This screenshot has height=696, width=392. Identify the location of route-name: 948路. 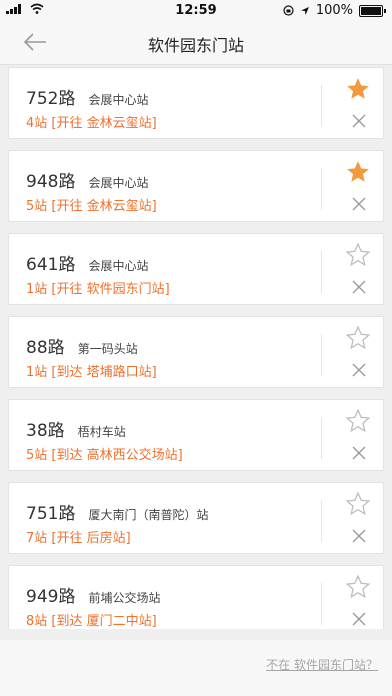
(51, 182).